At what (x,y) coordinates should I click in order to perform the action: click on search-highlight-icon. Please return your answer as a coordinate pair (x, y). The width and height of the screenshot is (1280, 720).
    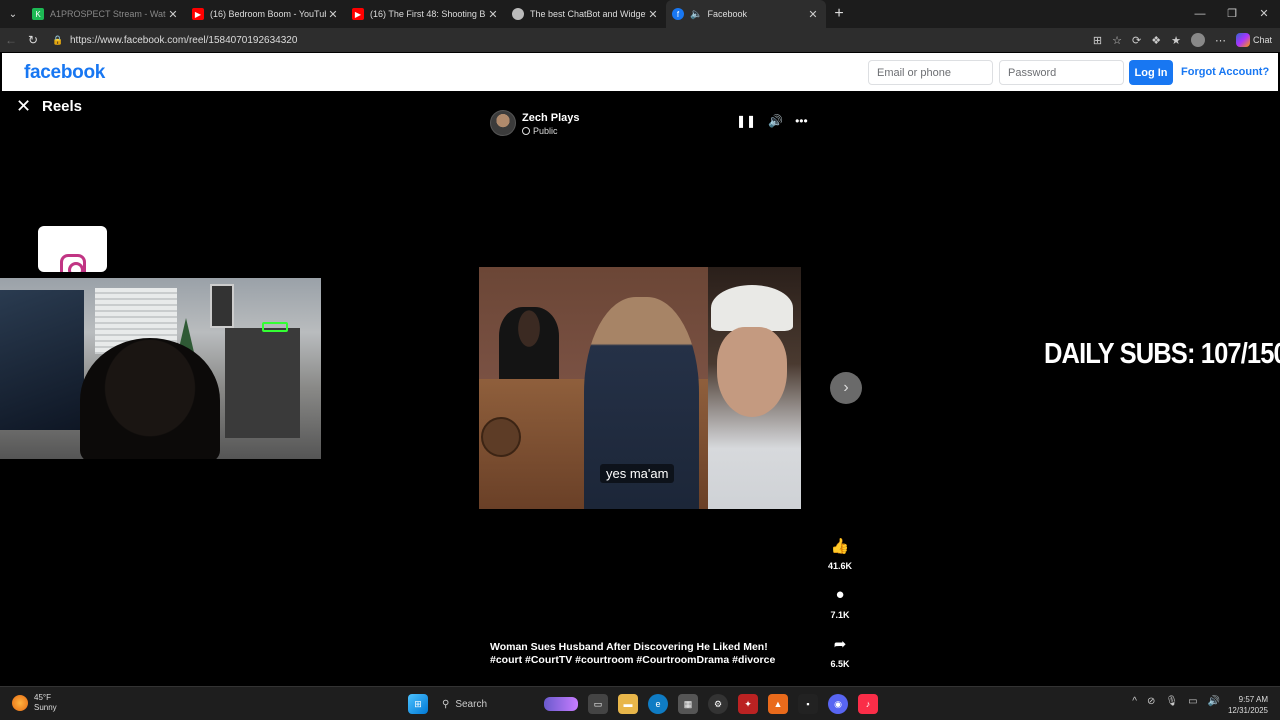
    Looking at the image, I should click on (561, 704).